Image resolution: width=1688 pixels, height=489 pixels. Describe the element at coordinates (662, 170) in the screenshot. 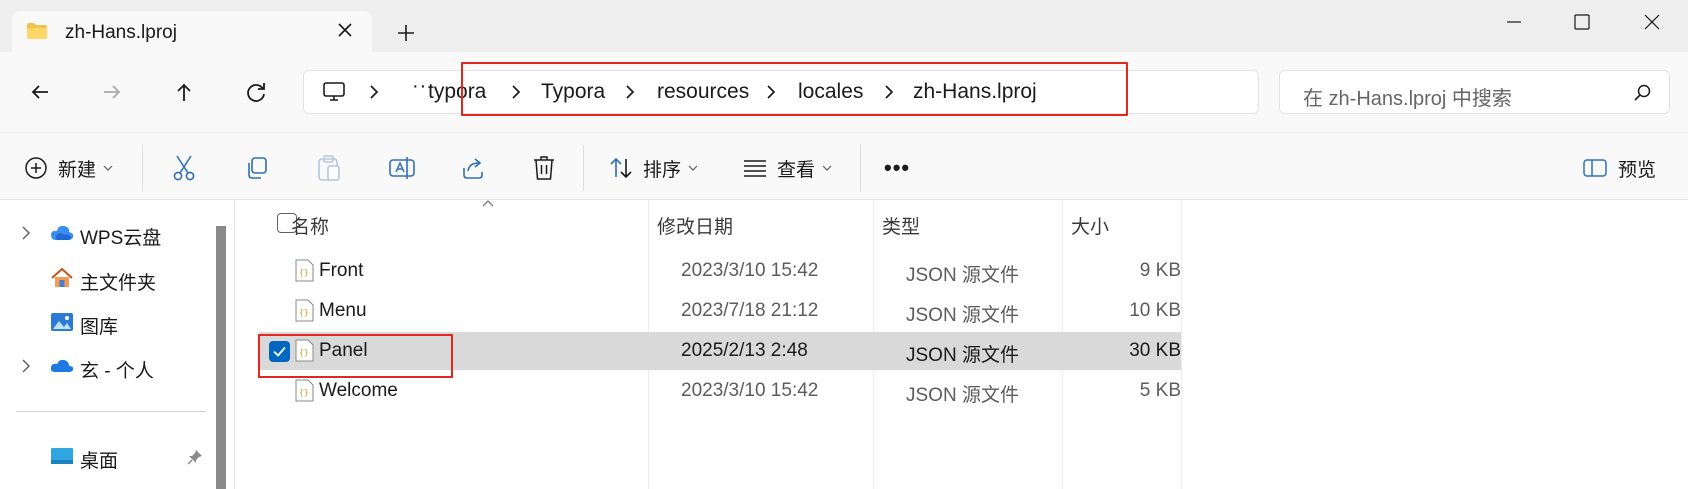

I see `sort-label: 排序` at that location.